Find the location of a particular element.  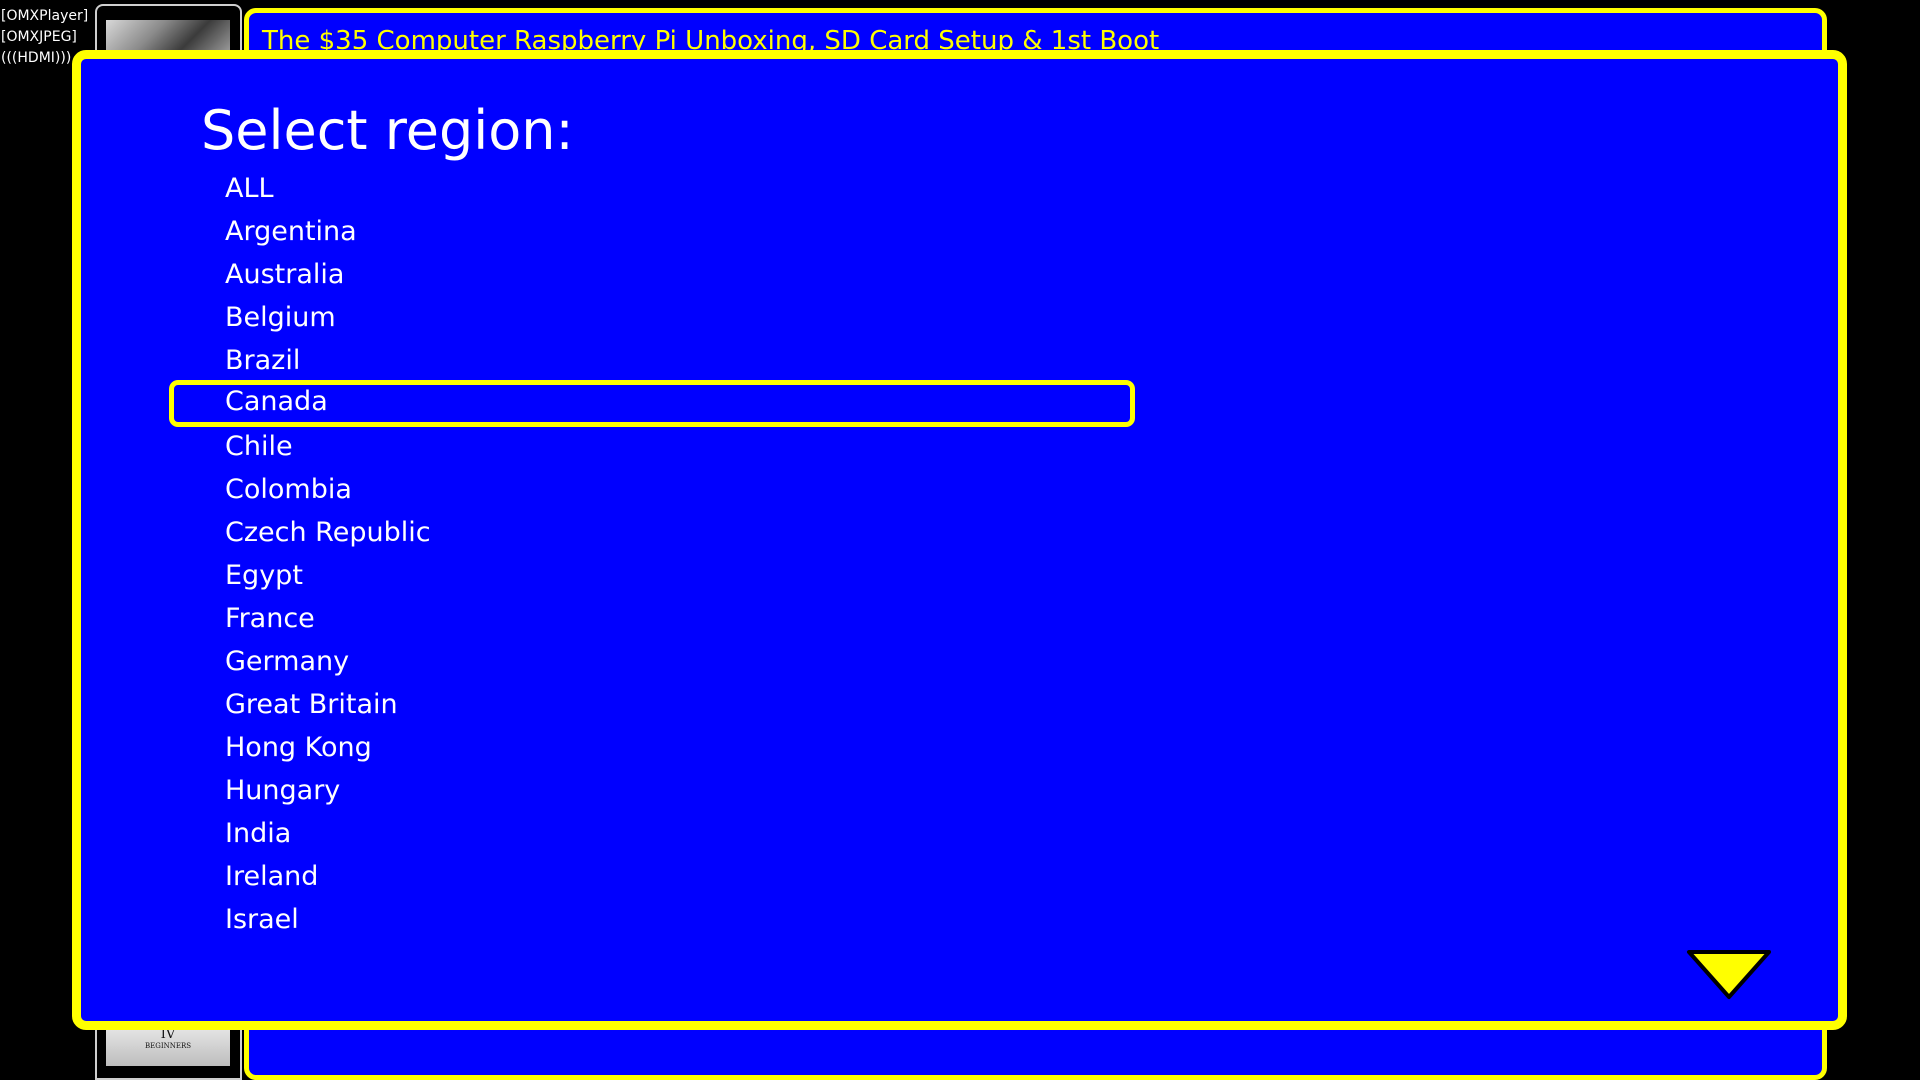

region-item: Brazil is located at coordinates (652, 360).